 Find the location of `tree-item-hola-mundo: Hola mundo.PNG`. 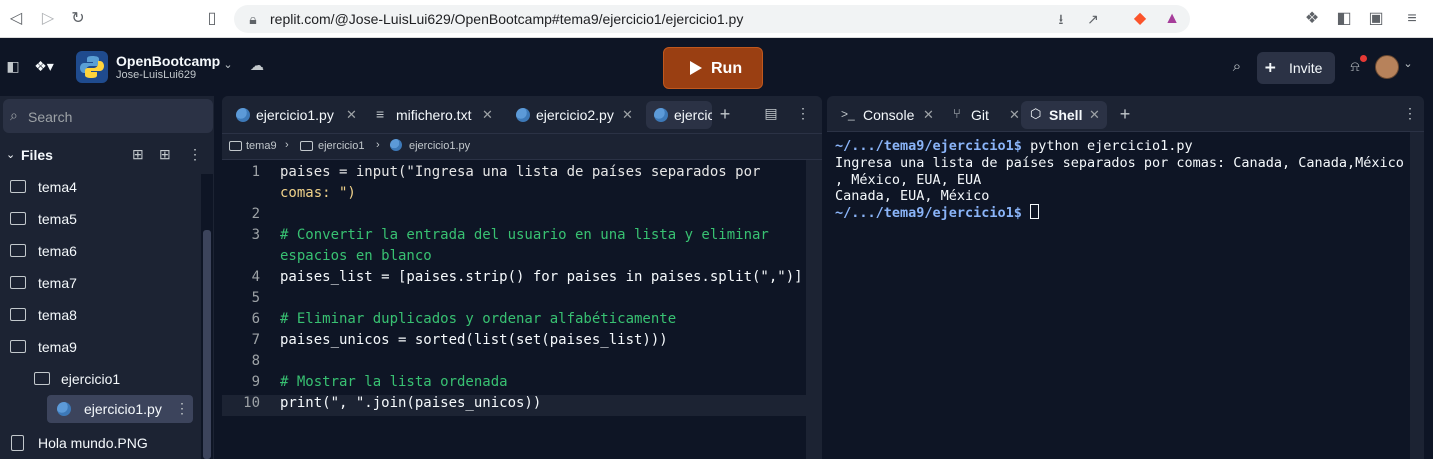

tree-item-hola-mundo: Hola mundo.PNG is located at coordinates (100, 443).